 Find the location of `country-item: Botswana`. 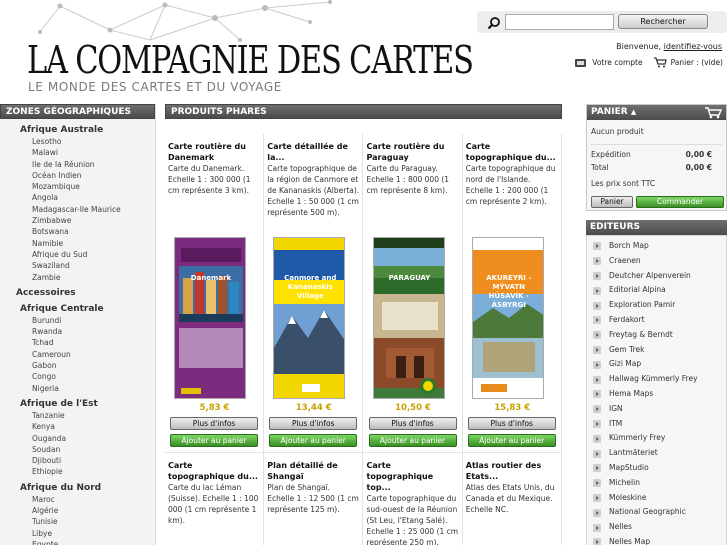

country-item: Botswana is located at coordinates (87, 231).